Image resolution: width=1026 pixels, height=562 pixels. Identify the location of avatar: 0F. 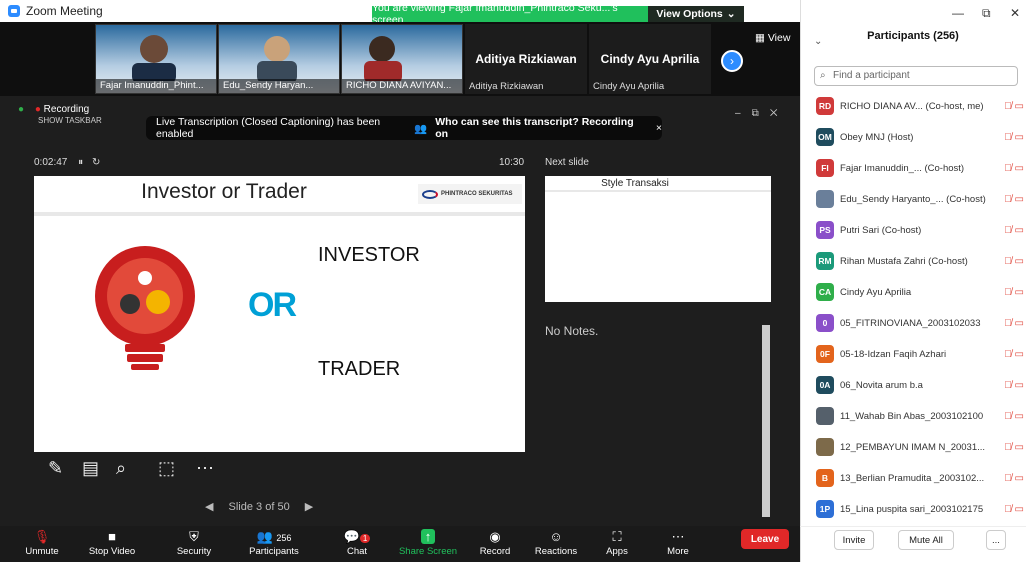
(825, 354).